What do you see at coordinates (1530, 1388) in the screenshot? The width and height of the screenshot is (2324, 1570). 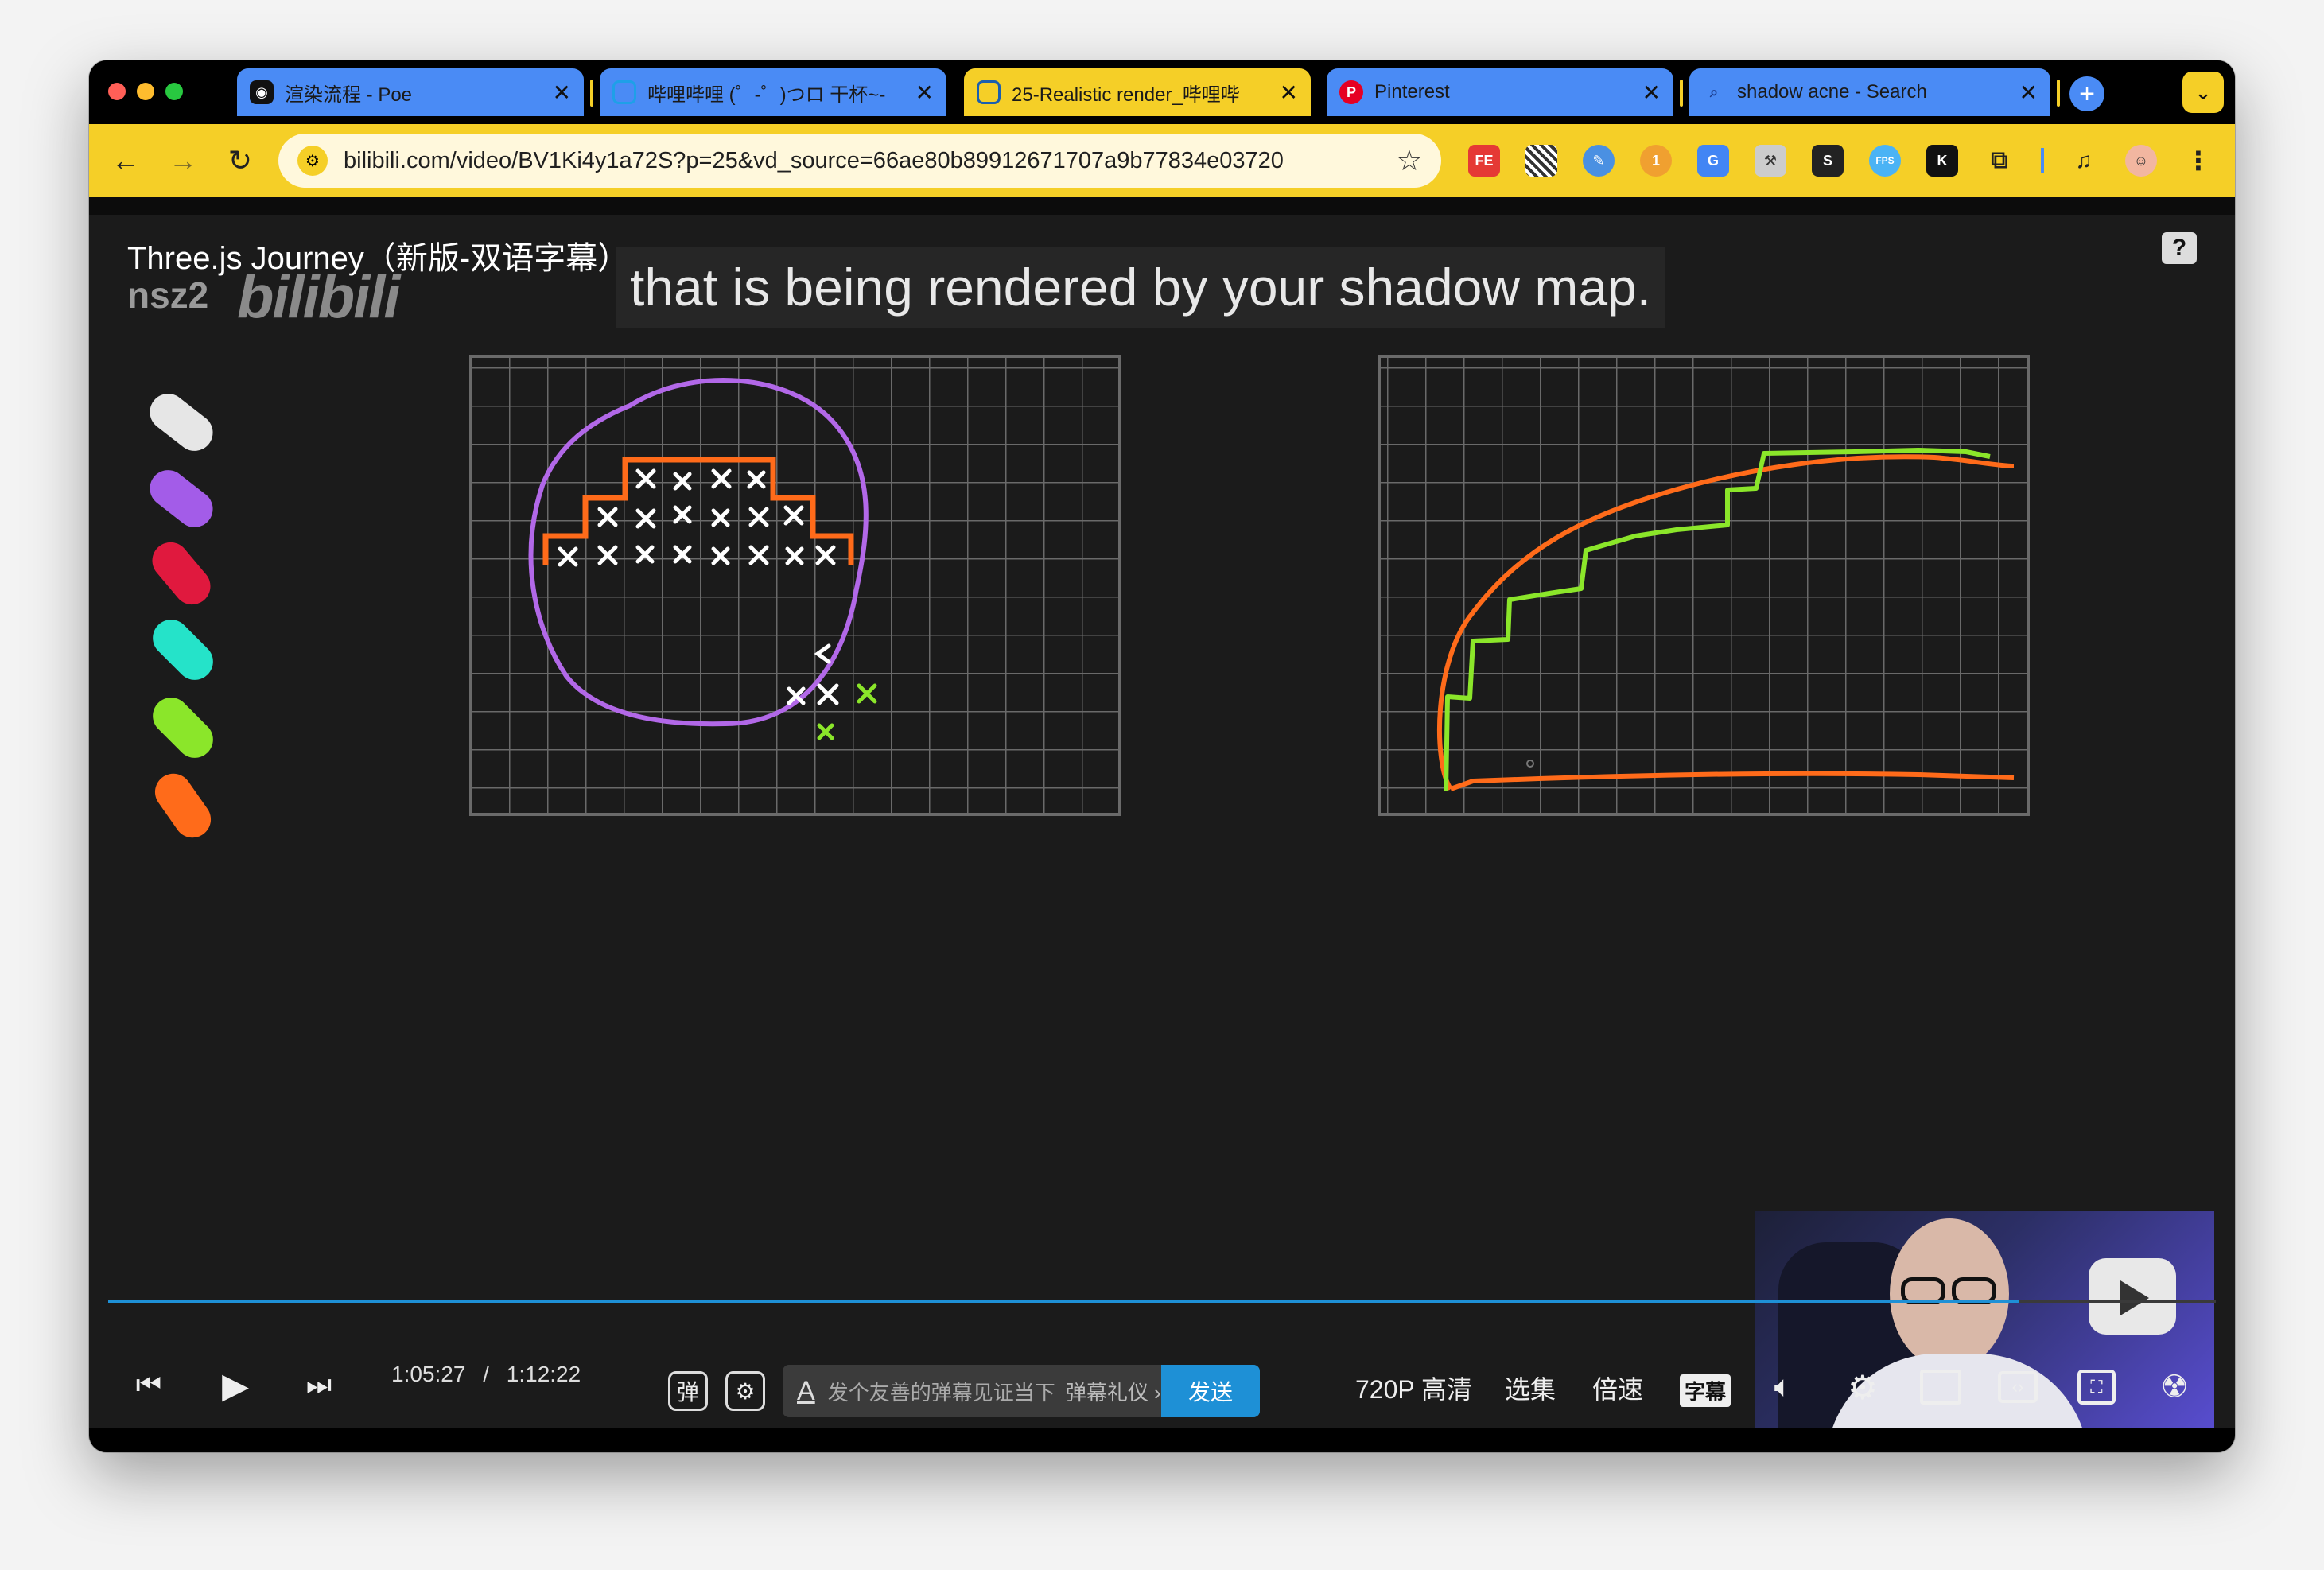 I see `episodes-button: 选集` at bounding box center [1530, 1388].